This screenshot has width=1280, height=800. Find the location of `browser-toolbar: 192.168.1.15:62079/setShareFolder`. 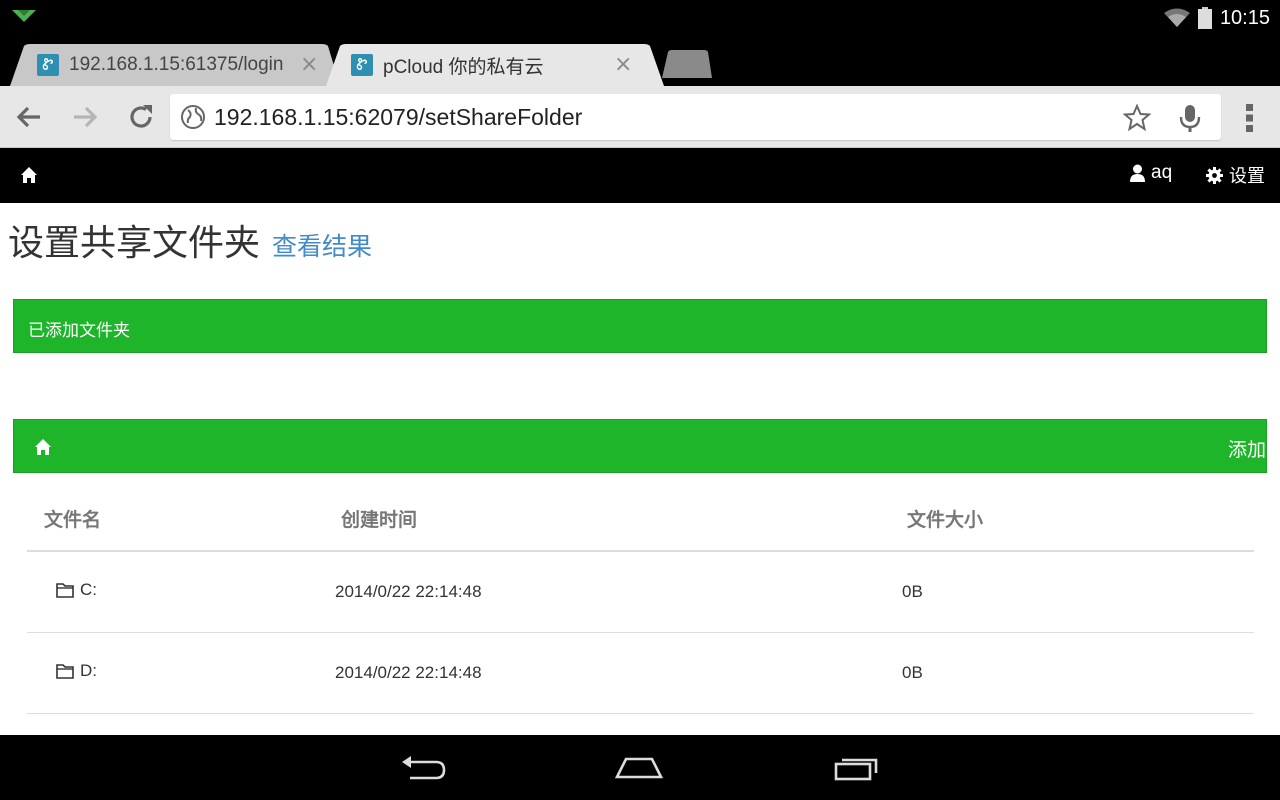

browser-toolbar: 192.168.1.15:62079/setShareFolder is located at coordinates (640, 117).